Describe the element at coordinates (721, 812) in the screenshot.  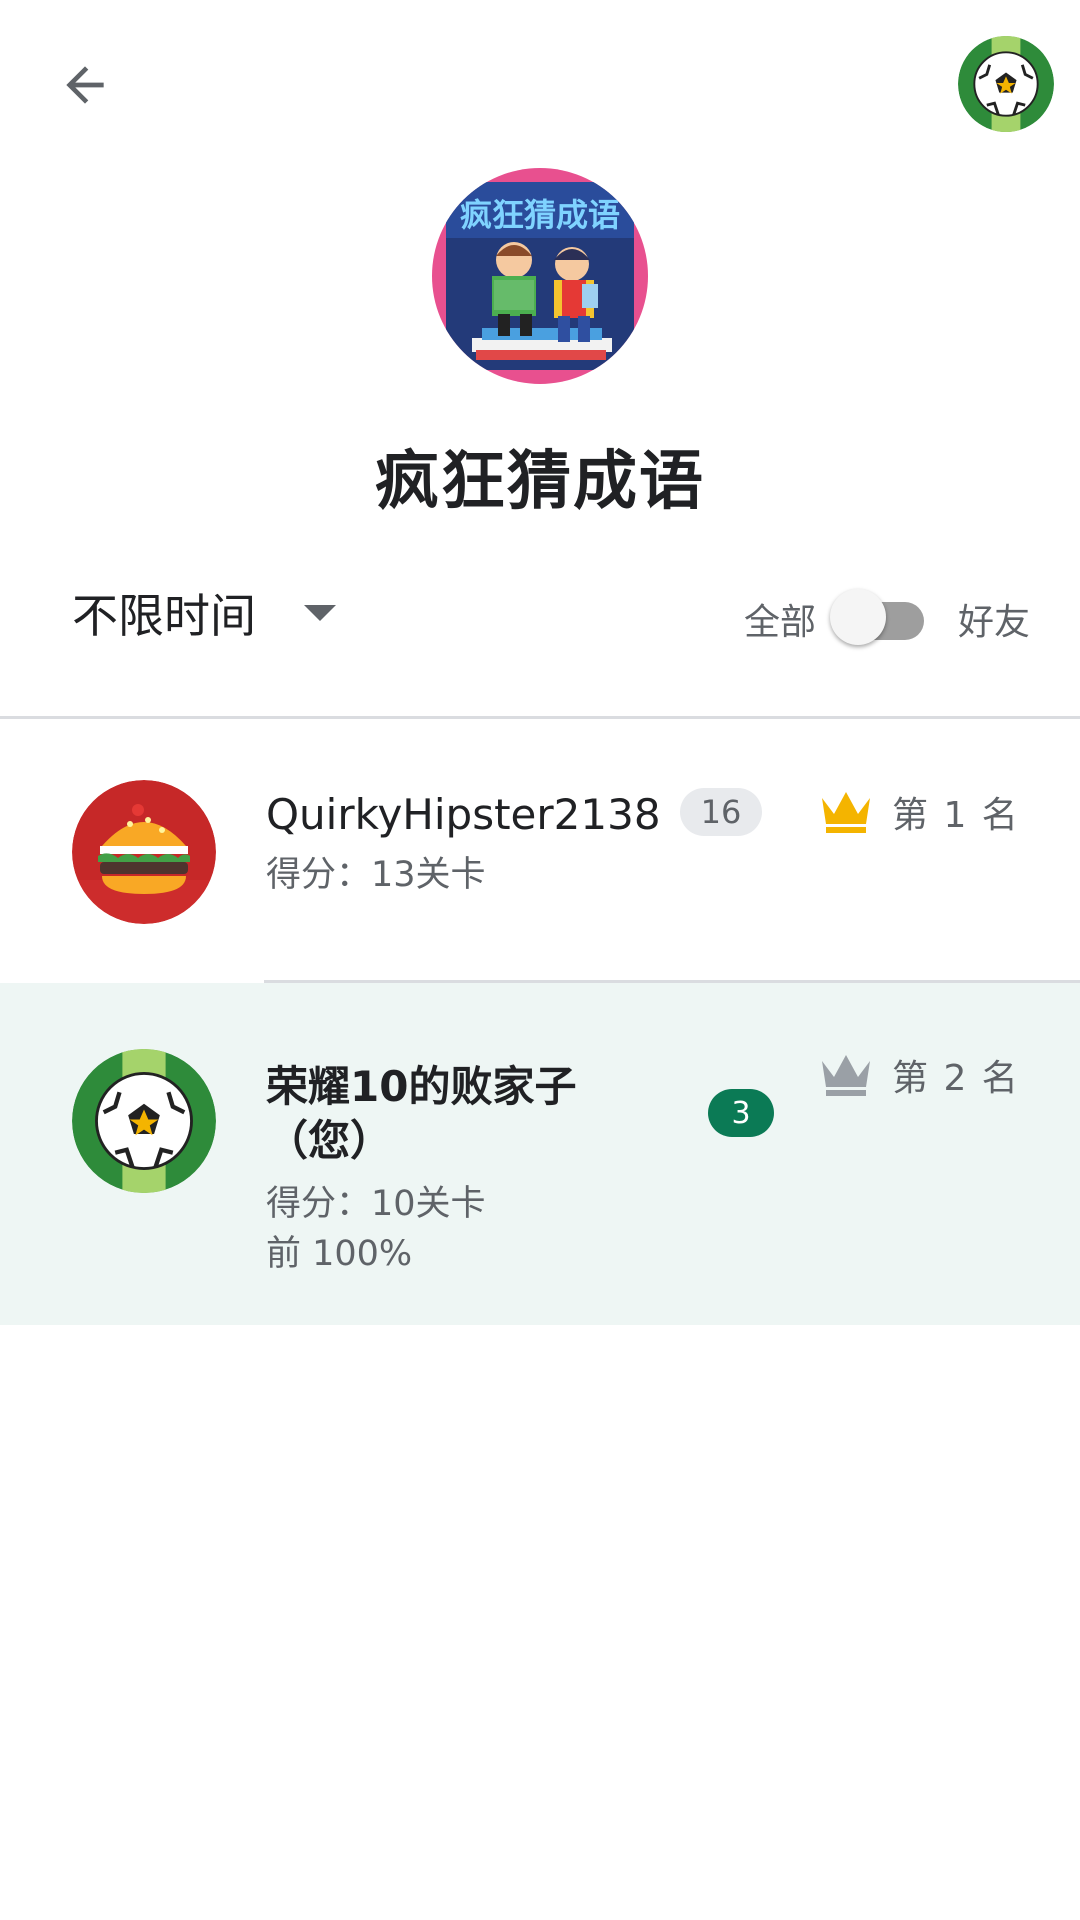
I see `level-badge: 16` at that location.